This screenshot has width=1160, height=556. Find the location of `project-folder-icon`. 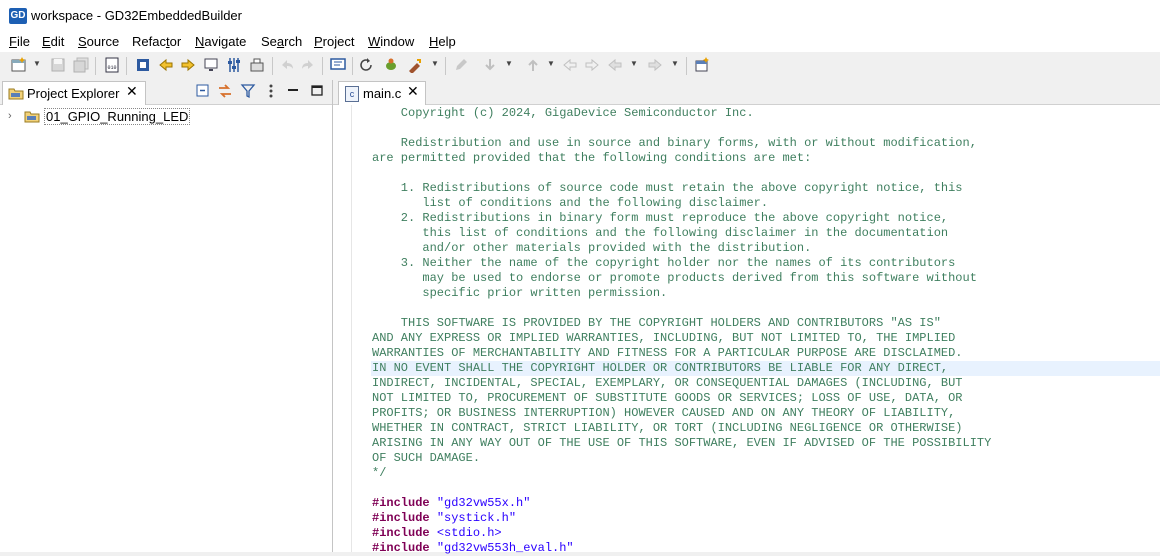

project-folder-icon is located at coordinates (32, 117).